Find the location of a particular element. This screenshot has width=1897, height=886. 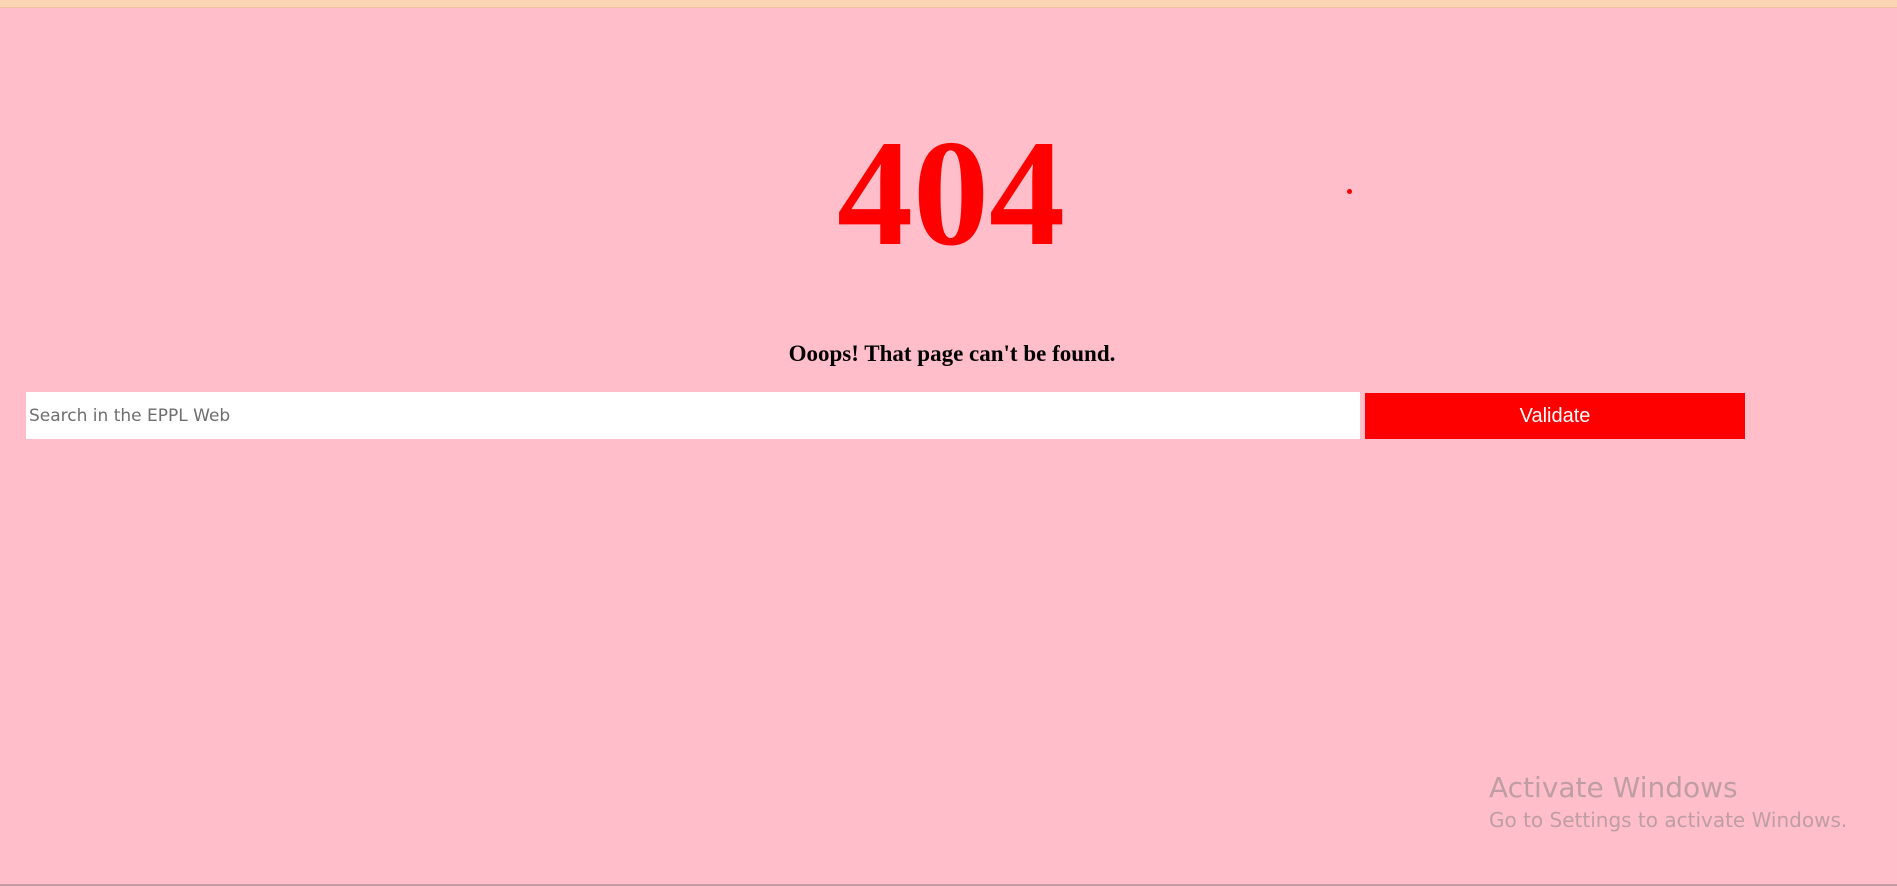

top-border is located at coordinates (948, 4).